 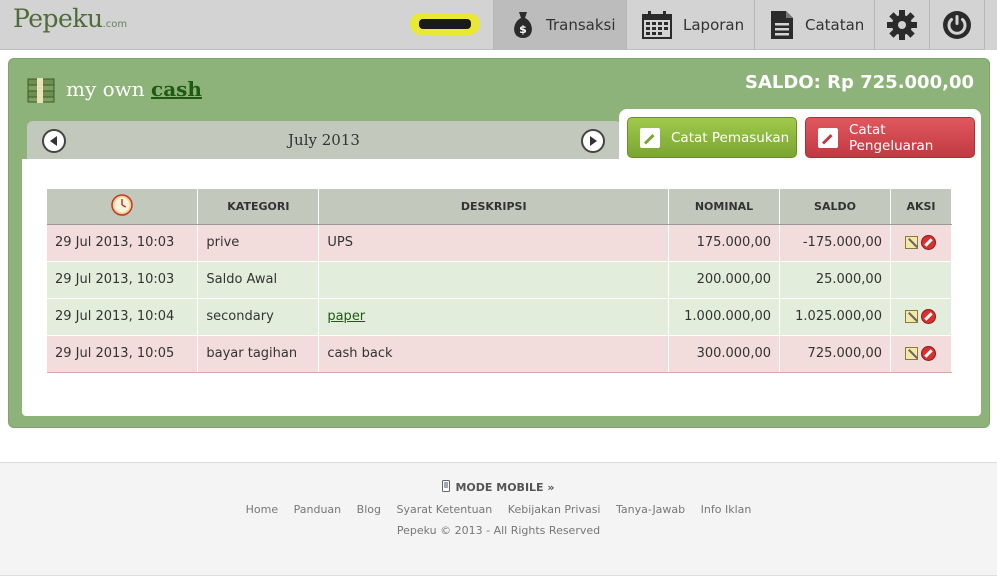 I want to click on add-income-button: Catat Pemasukan, so click(x=712, y=137).